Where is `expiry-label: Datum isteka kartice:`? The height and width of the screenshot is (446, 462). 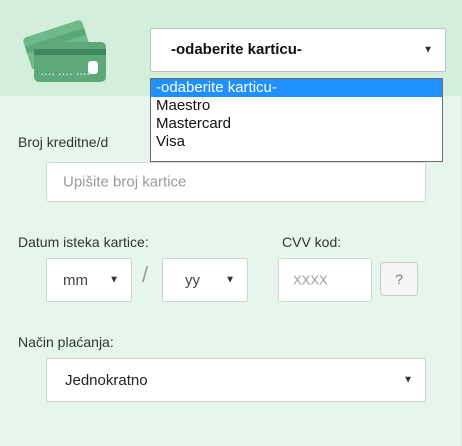
expiry-label: Datum isteka kartice: is located at coordinates (83, 242).